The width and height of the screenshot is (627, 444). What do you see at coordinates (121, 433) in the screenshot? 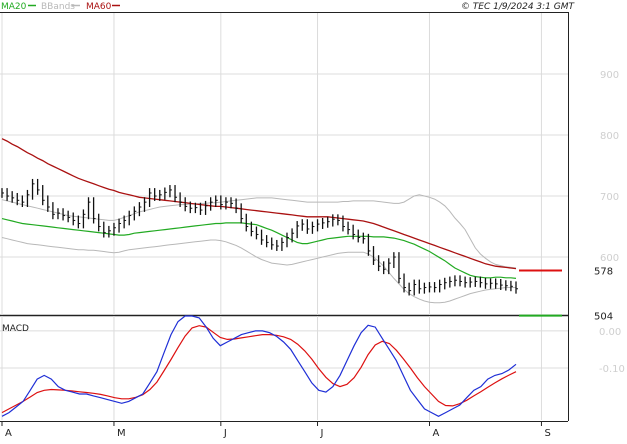
I see `x-tick-label: M` at bounding box center [121, 433].